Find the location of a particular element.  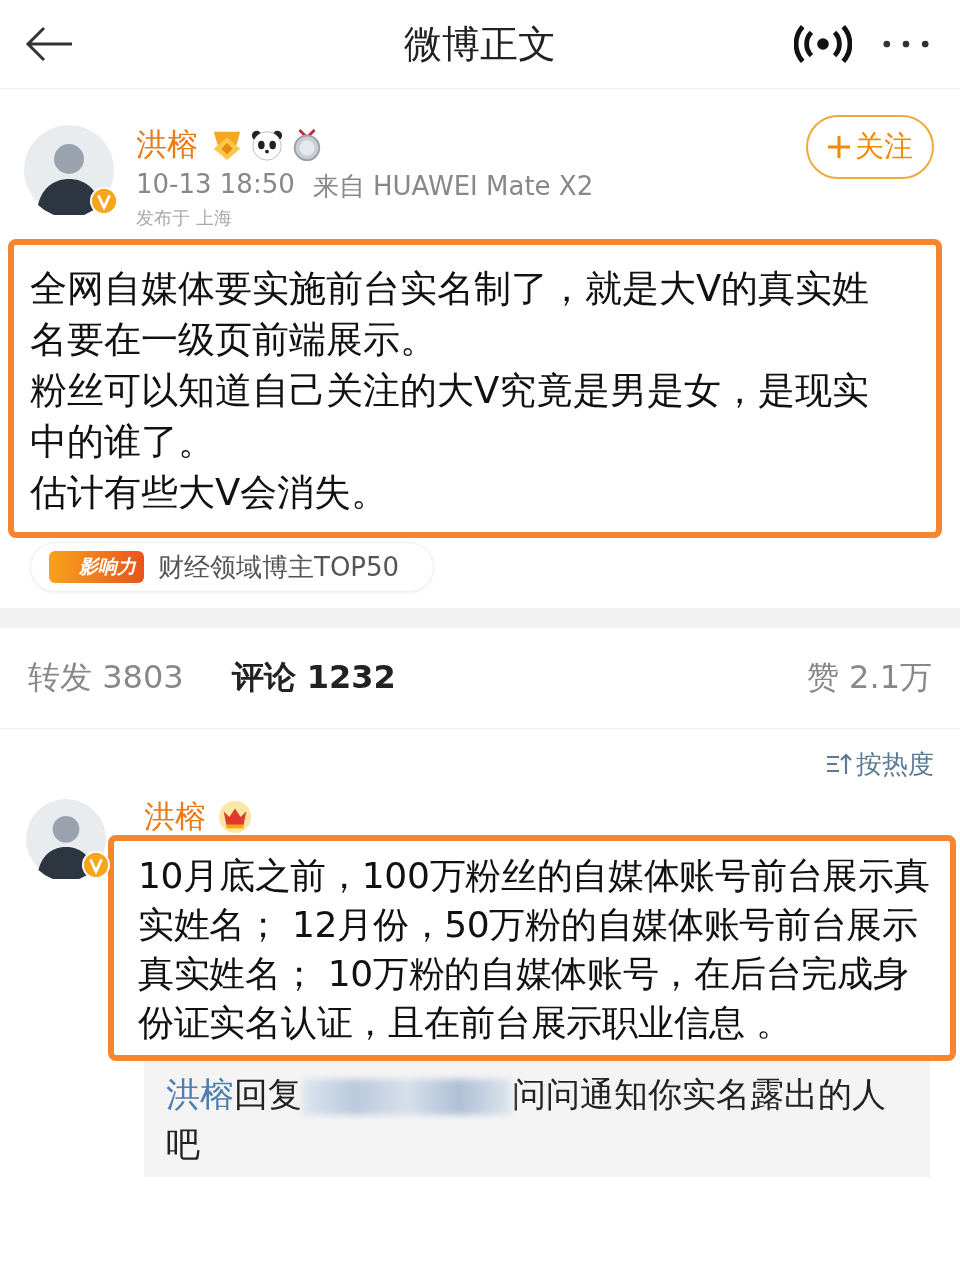

page-title: 微博正文 is located at coordinates (480, 44).